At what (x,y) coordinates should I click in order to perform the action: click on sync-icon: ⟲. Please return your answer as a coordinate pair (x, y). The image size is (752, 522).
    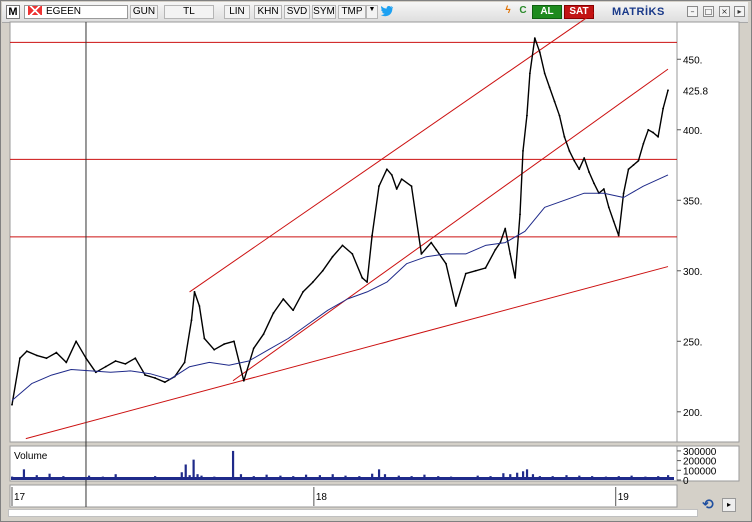
    Looking at the image, I should click on (708, 505).